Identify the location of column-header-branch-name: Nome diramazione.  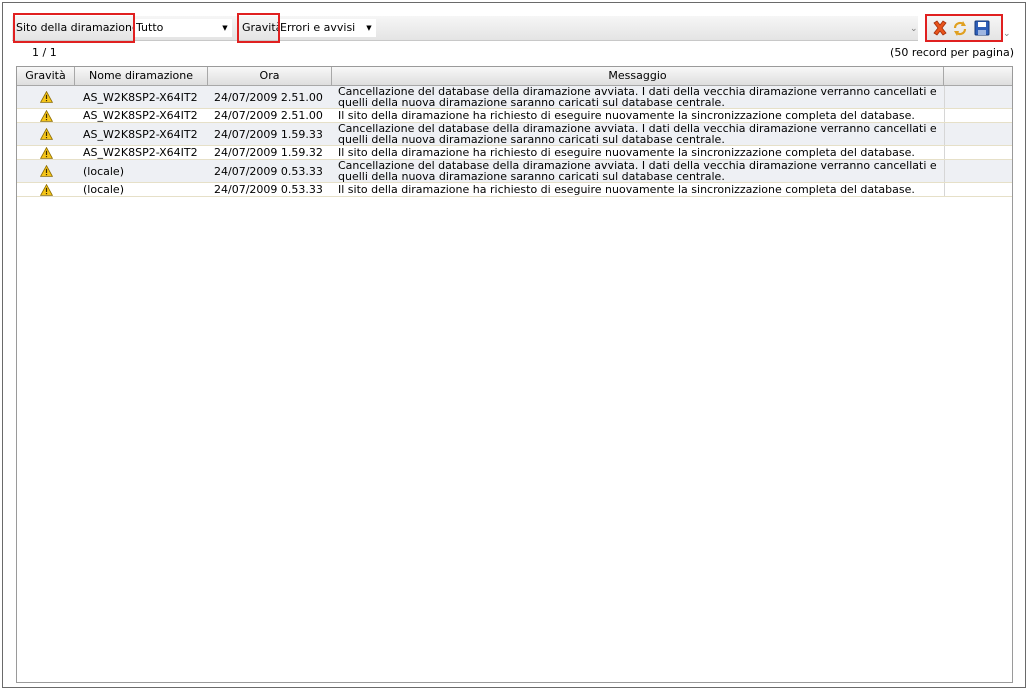
(141, 76).